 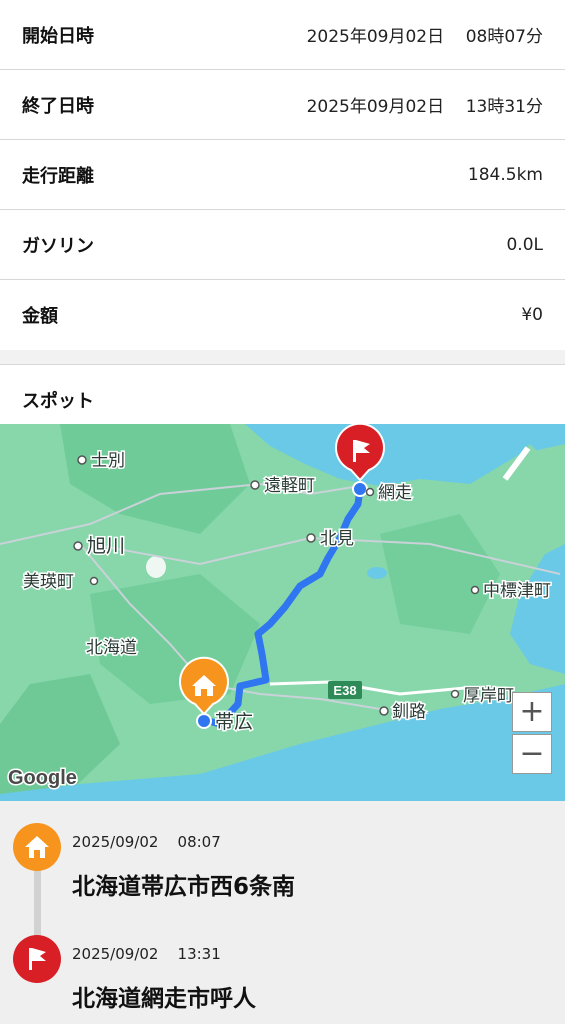 I want to click on minus-icon: −, so click(x=532, y=753).